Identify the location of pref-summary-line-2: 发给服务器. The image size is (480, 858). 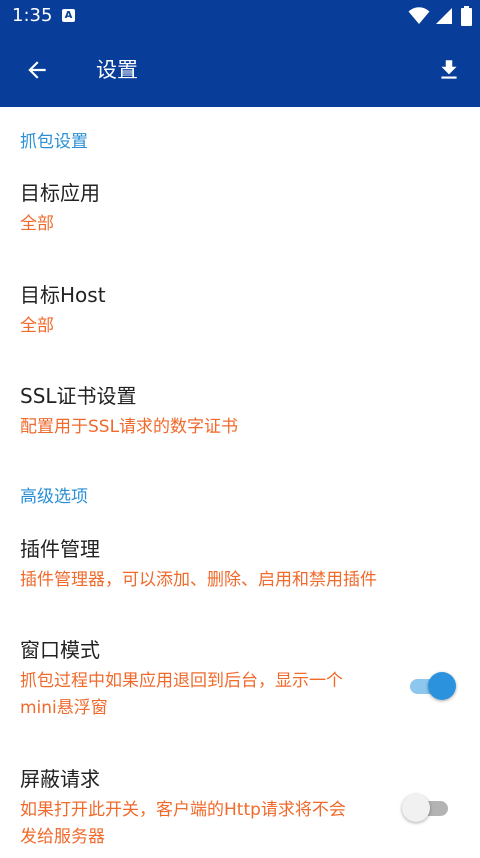
(62, 837).